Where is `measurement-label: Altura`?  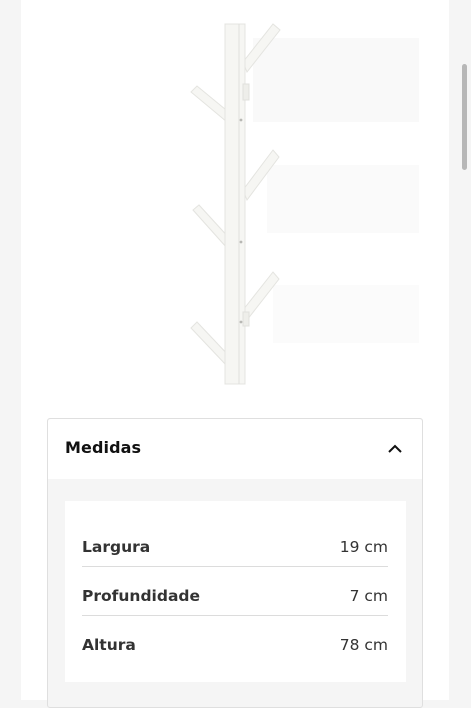
measurement-label: Altura is located at coordinates (109, 645).